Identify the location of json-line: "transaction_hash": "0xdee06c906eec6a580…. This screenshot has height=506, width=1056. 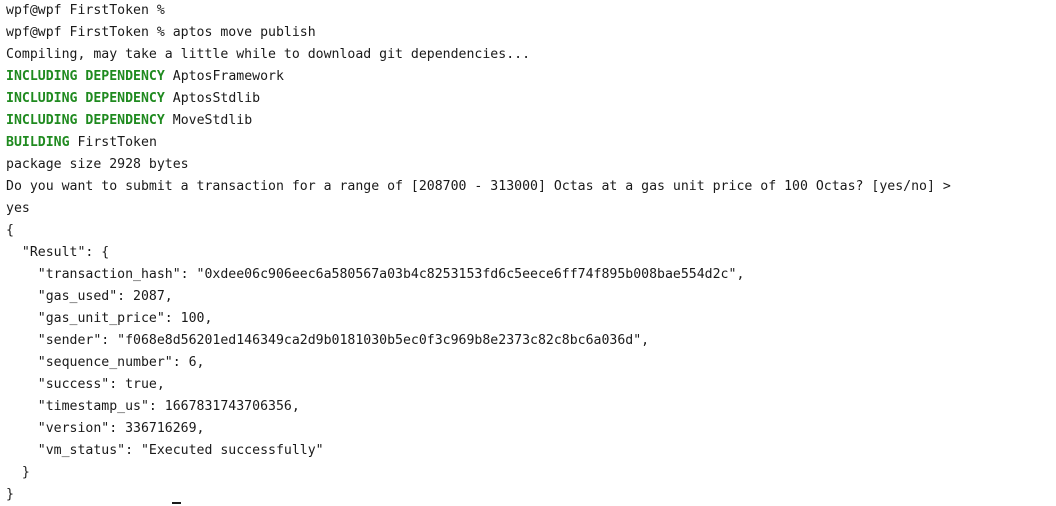
(375, 274).